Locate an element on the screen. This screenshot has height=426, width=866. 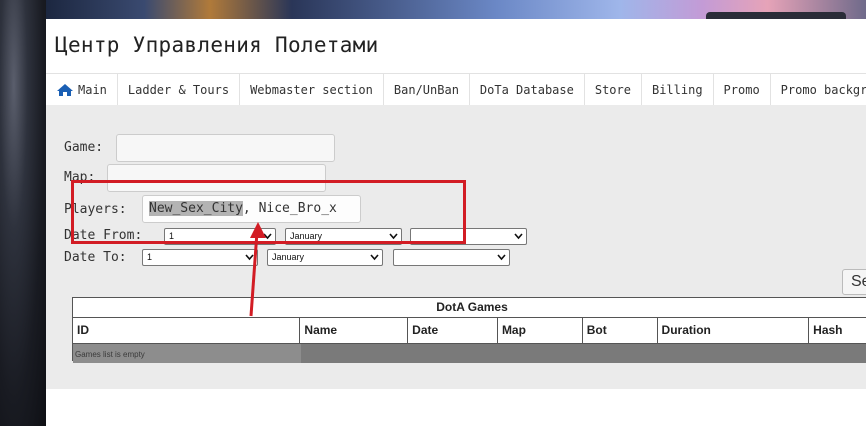
column-header-name: Name is located at coordinates (354, 330).